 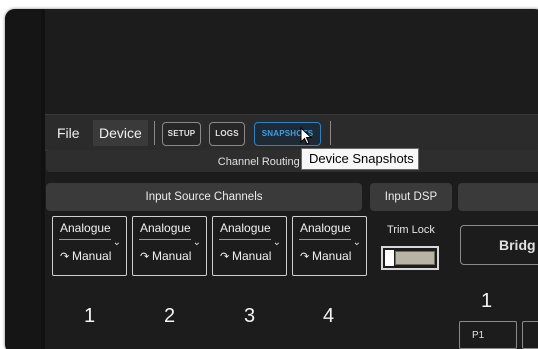 What do you see at coordinates (411, 230) in the screenshot?
I see `trim-lock-label: Trim Lock` at bounding box center [411, 230].